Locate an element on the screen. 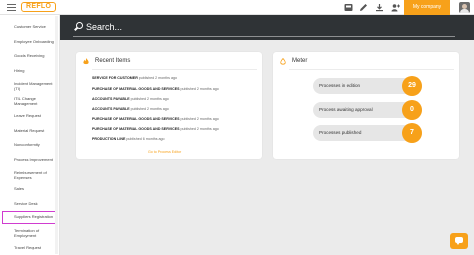 The height and width of the screenshot is (255, 474). chat-button is located at coordinates (459, 241).